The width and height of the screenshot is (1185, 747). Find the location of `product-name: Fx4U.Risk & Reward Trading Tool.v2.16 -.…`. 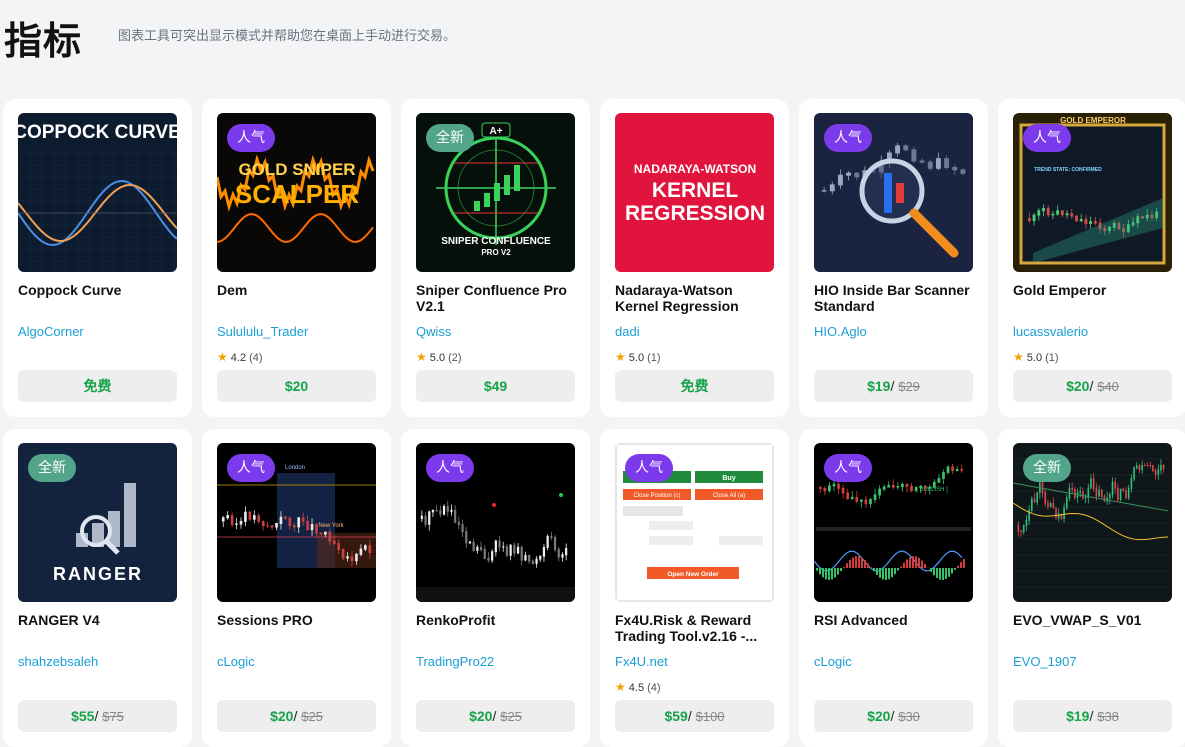

product-name: Fx4U.Risk & Reward Trading Tool.v2.16 -.… is located at coordinates (696, 628).